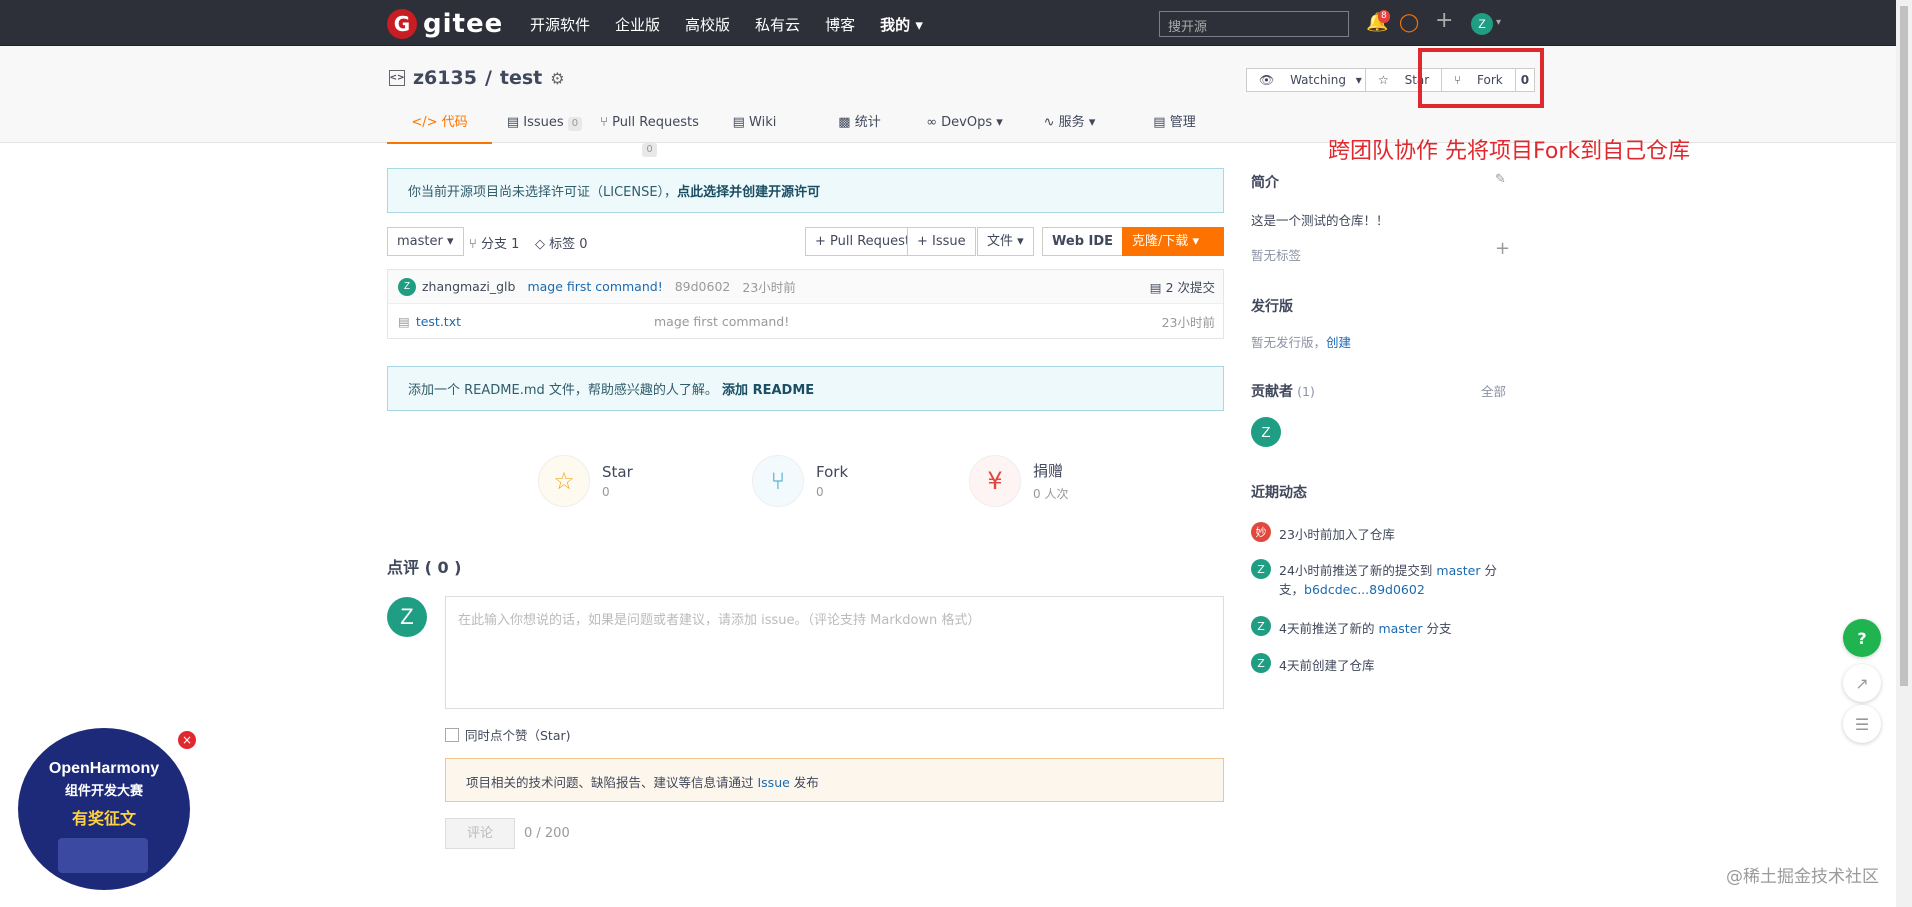 This screenshot has width=1912, height=907. I want to click on file-row: ▤ test.txt mage first command! 23小时前, so click(805, 321).